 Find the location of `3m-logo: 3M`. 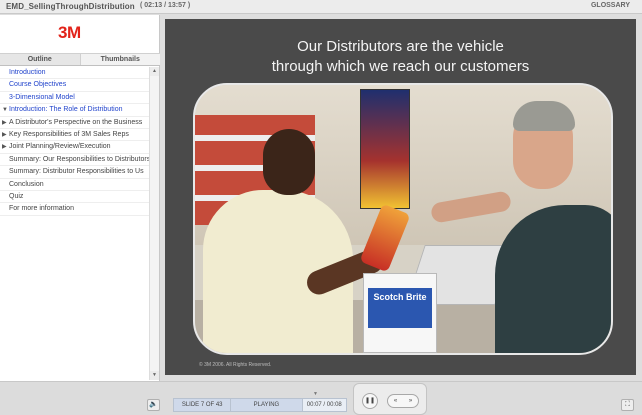

3m-logo: 3M is located at coordinates (69, 32).